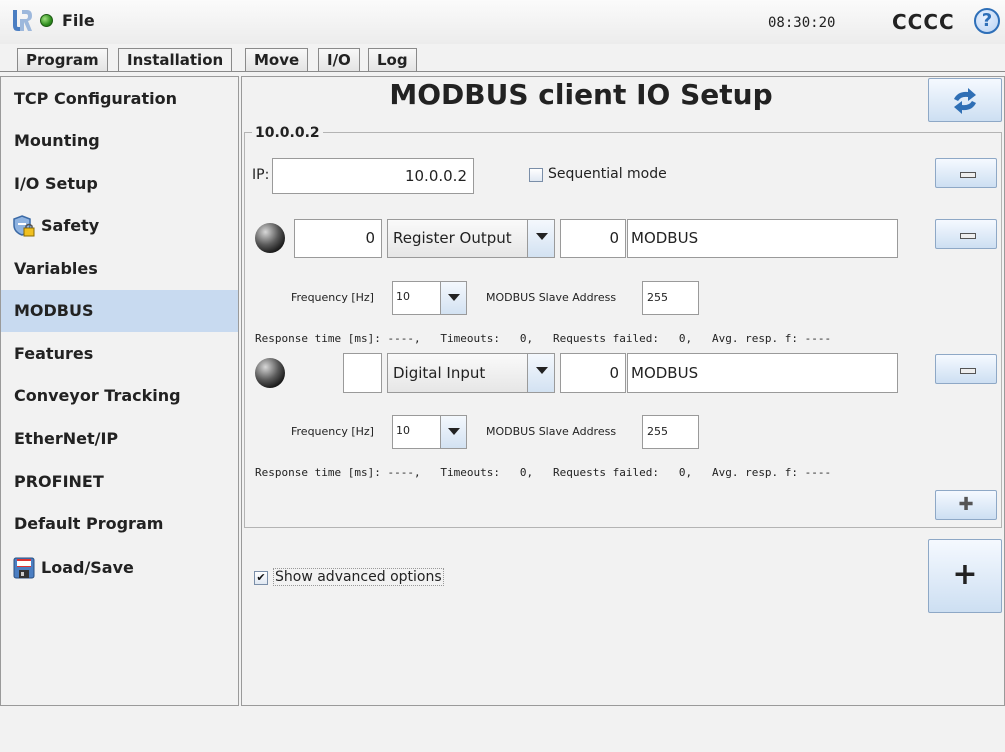 The image size is (1005, 752). Describe the element at coordinates (22, 20) in the screenshot. I see `ur-logo-icon` at that location.